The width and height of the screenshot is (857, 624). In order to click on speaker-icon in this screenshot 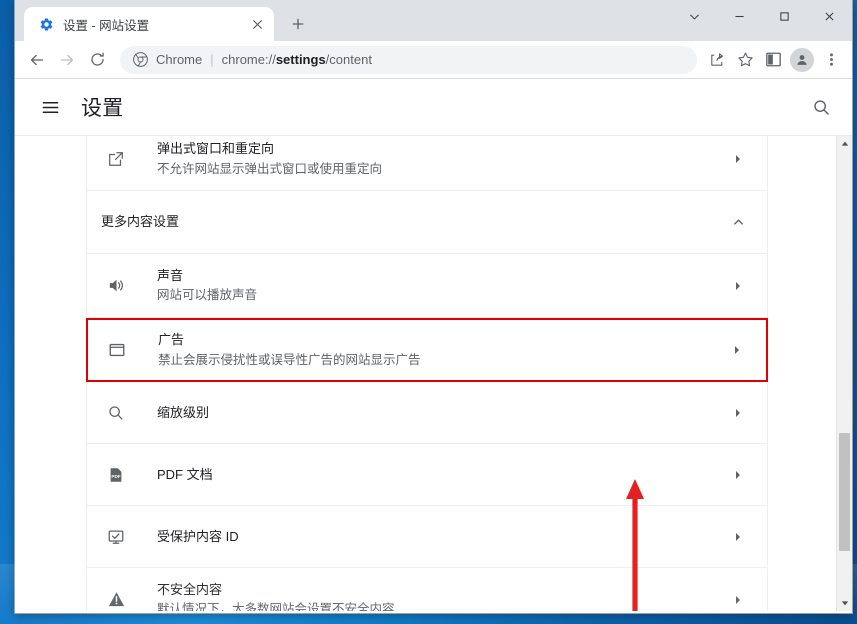, I will do `click(116, 285)`.